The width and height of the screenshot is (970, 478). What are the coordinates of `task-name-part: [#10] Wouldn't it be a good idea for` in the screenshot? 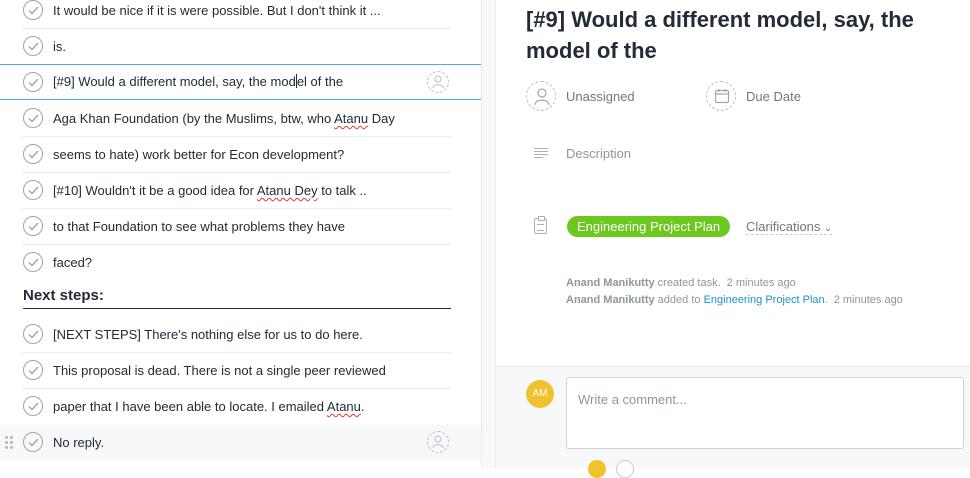 It's located at (155, 190).